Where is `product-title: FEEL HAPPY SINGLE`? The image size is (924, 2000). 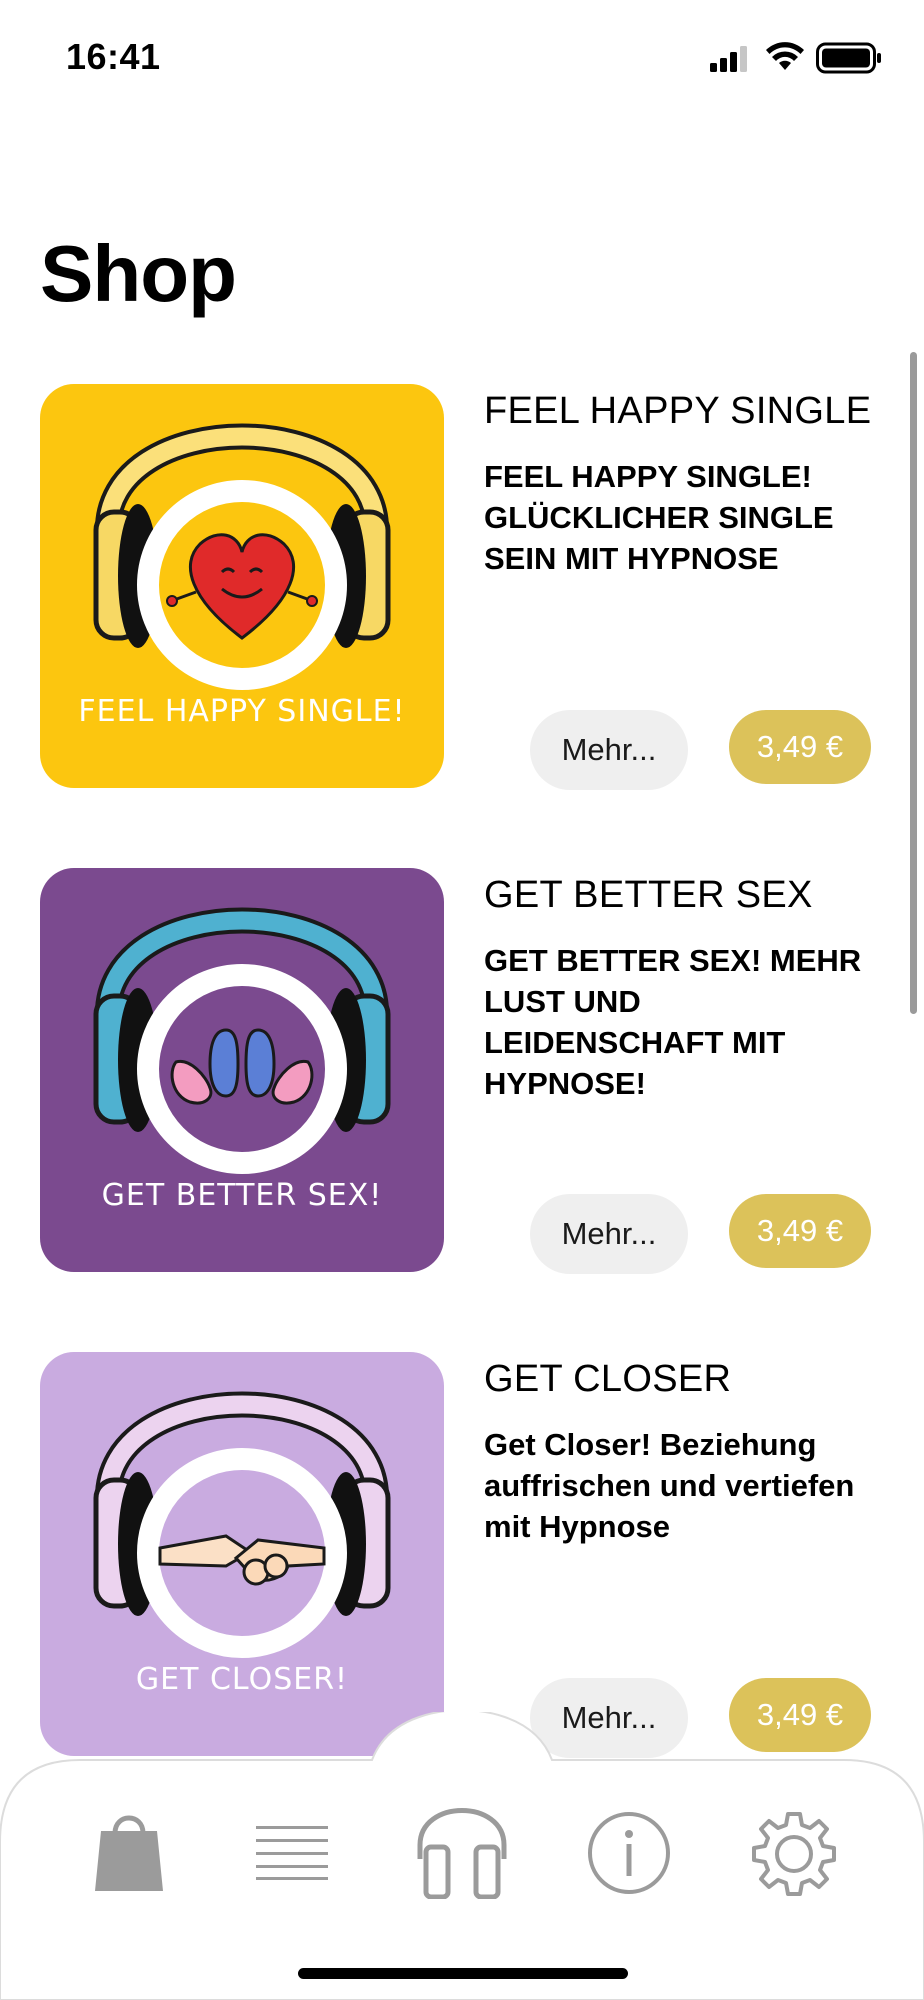 product-title: FEEL HAPPY SINGLE is located at coordinates (678, 411).